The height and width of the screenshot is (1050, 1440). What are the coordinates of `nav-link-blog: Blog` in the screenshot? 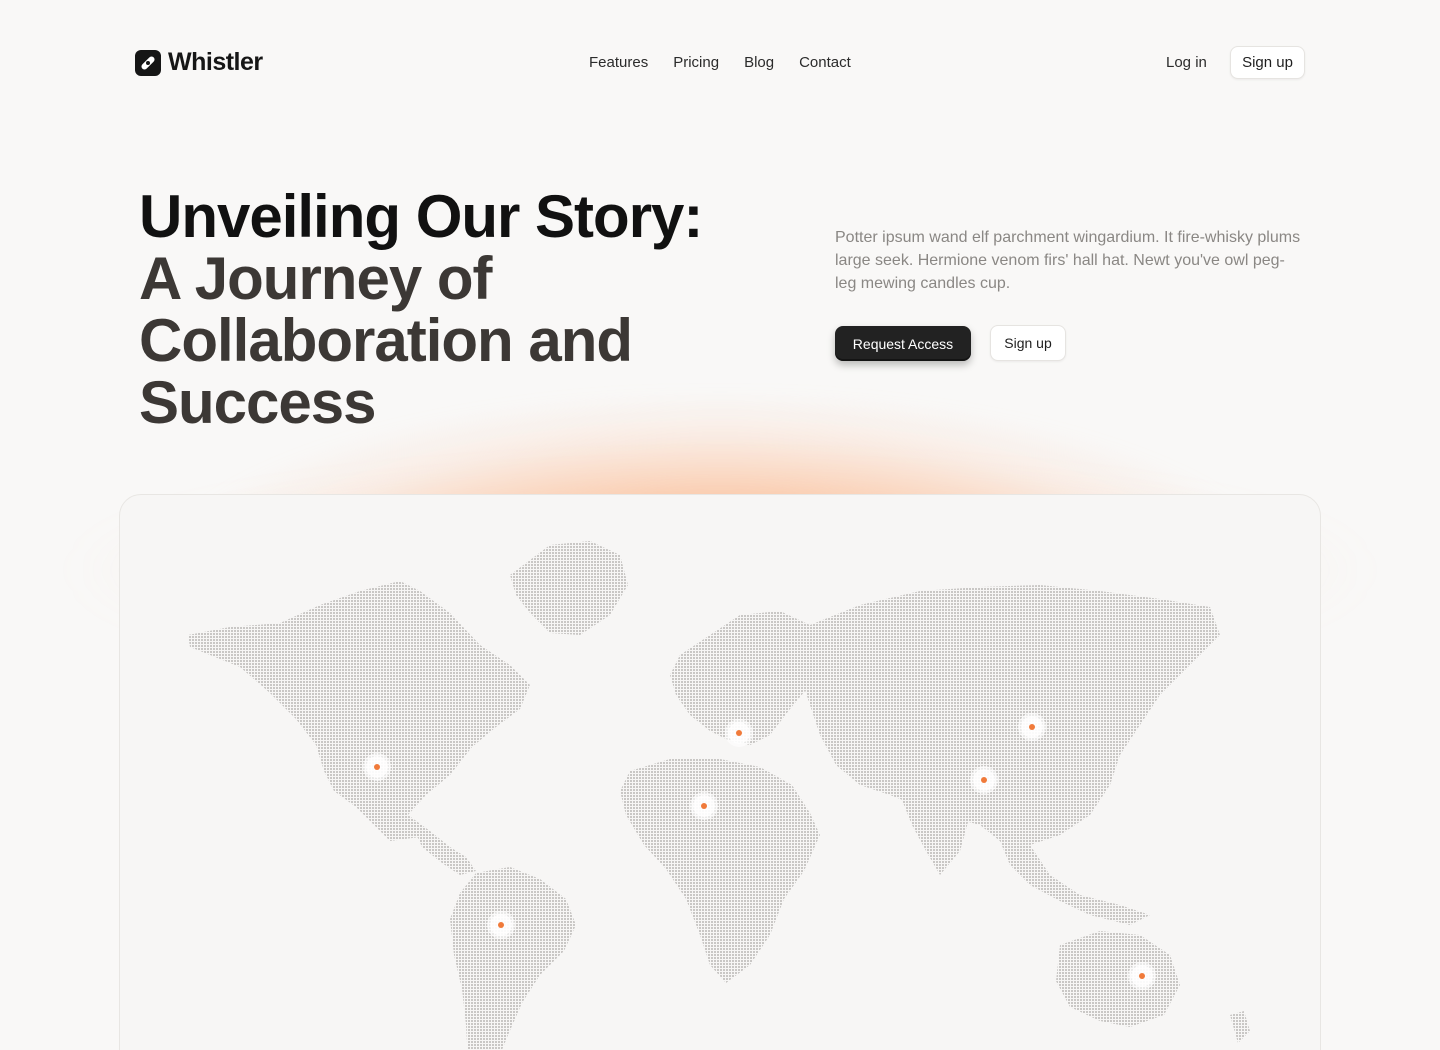 It's located at (759, 62).